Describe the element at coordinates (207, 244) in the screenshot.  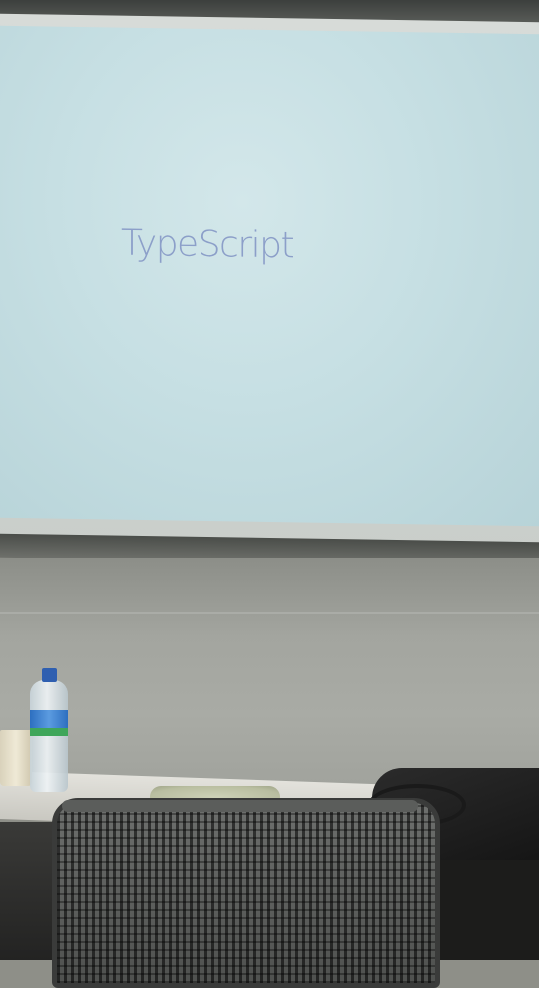
I see `slide-title: TypeScript` at that location.